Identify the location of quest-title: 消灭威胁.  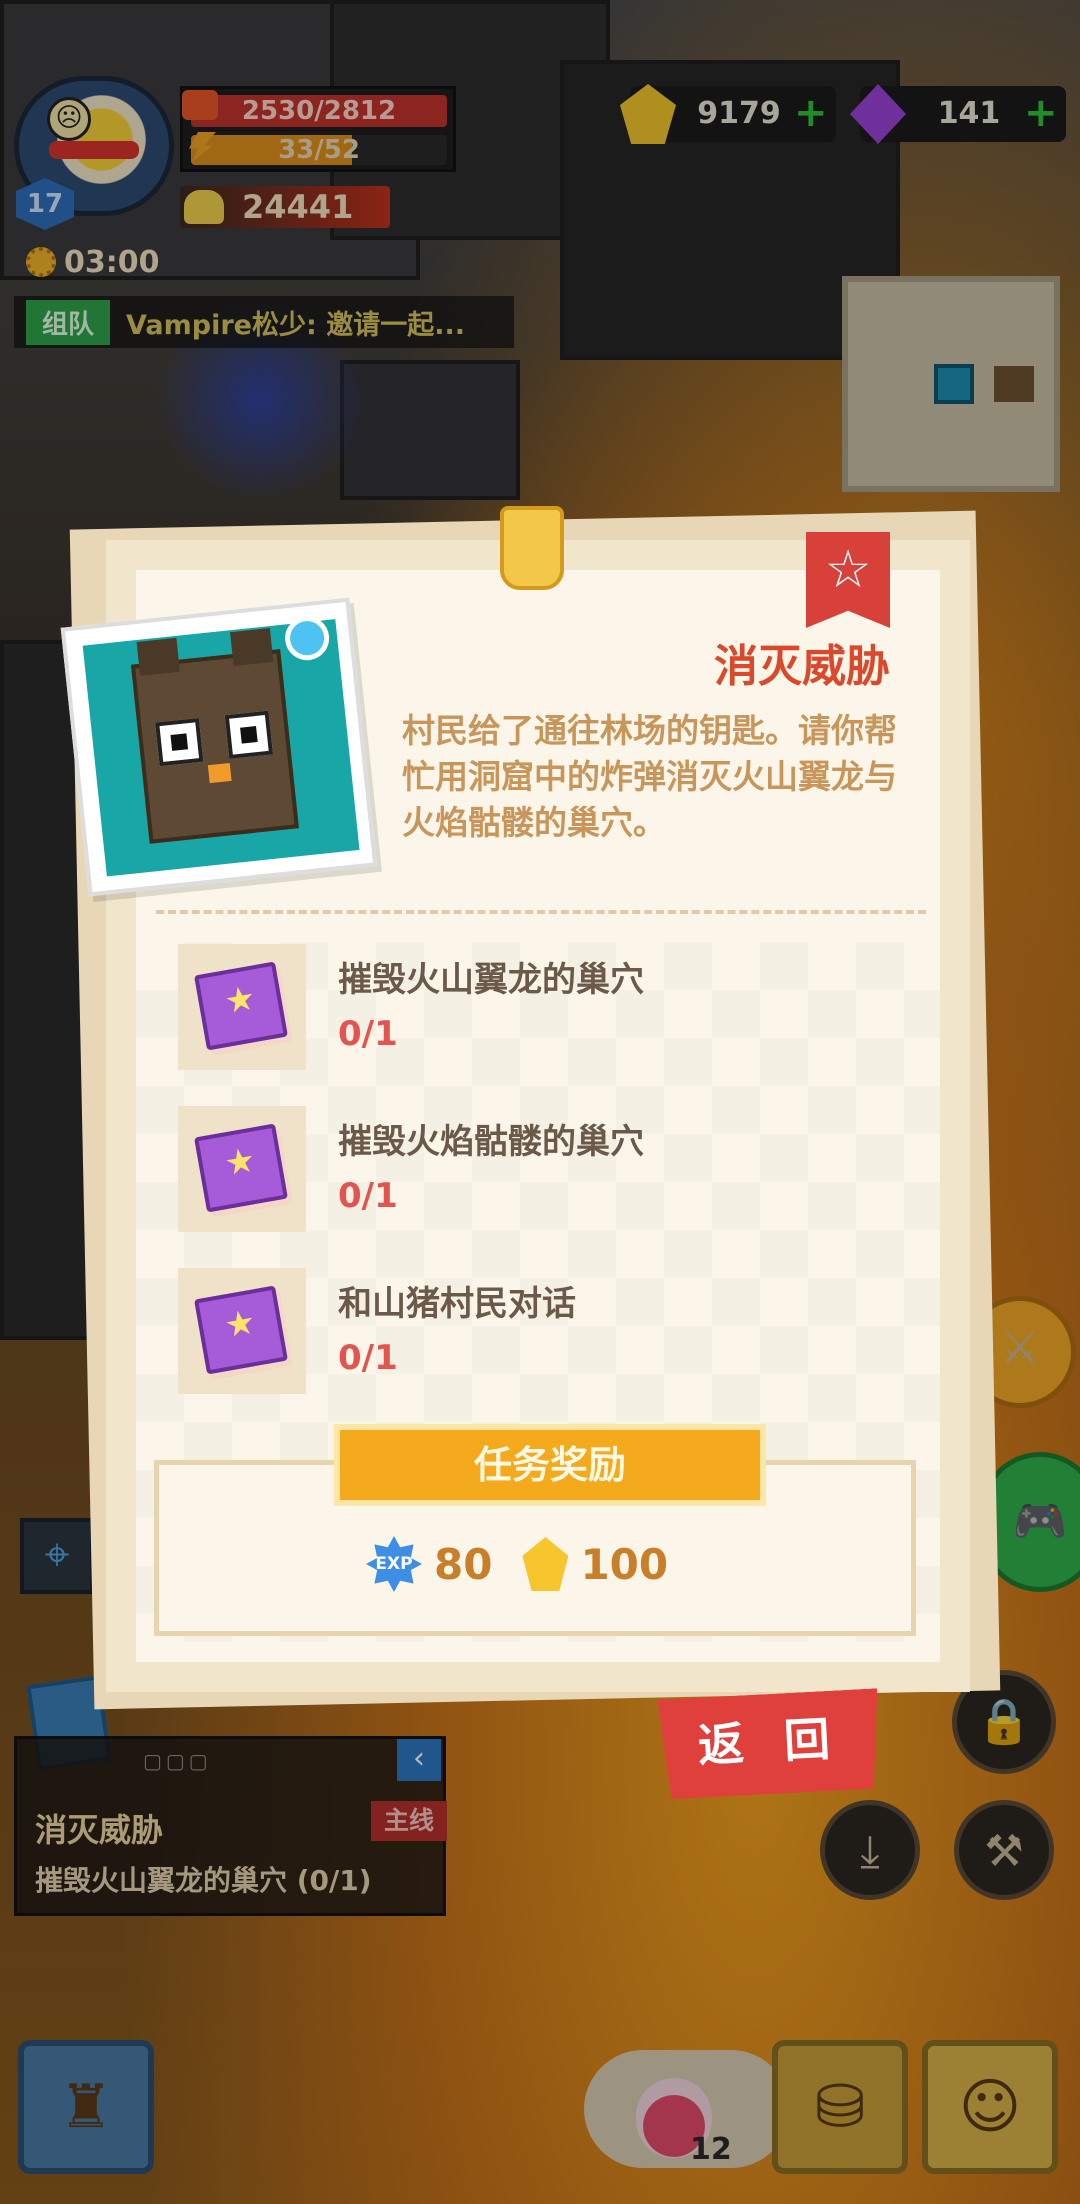
(802, 666).